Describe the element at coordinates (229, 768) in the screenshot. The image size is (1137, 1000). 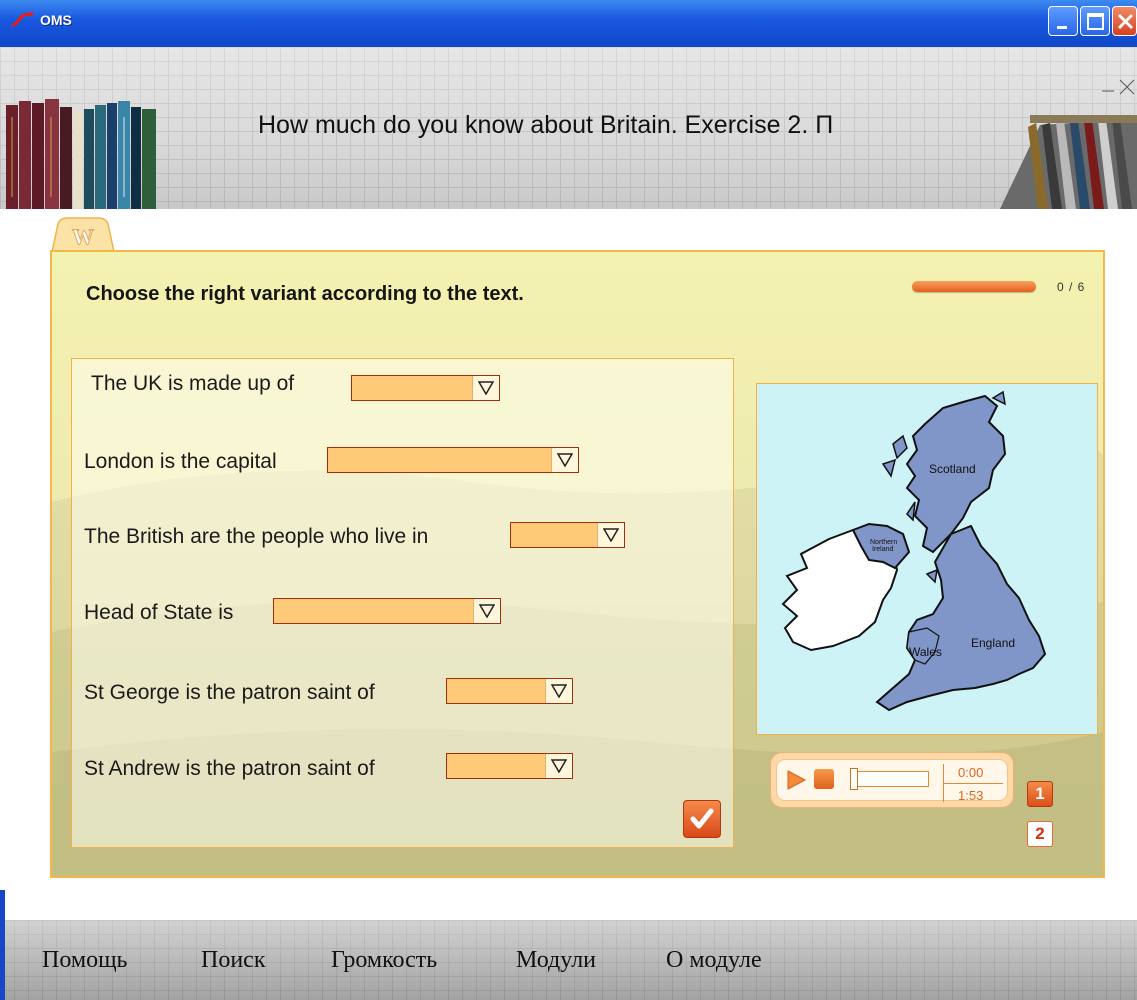
I see `question-6-text: St Andrew is the patron saint of` at that location.